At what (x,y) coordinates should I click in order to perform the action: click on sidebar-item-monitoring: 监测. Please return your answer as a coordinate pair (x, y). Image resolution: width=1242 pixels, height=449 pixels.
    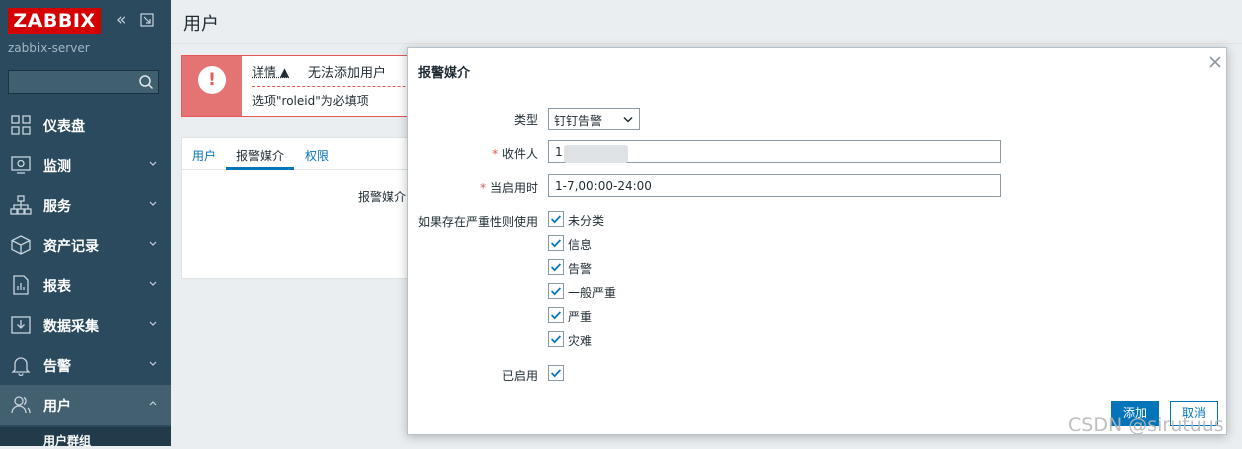
    Looking at the image, I should click on (85, 165).